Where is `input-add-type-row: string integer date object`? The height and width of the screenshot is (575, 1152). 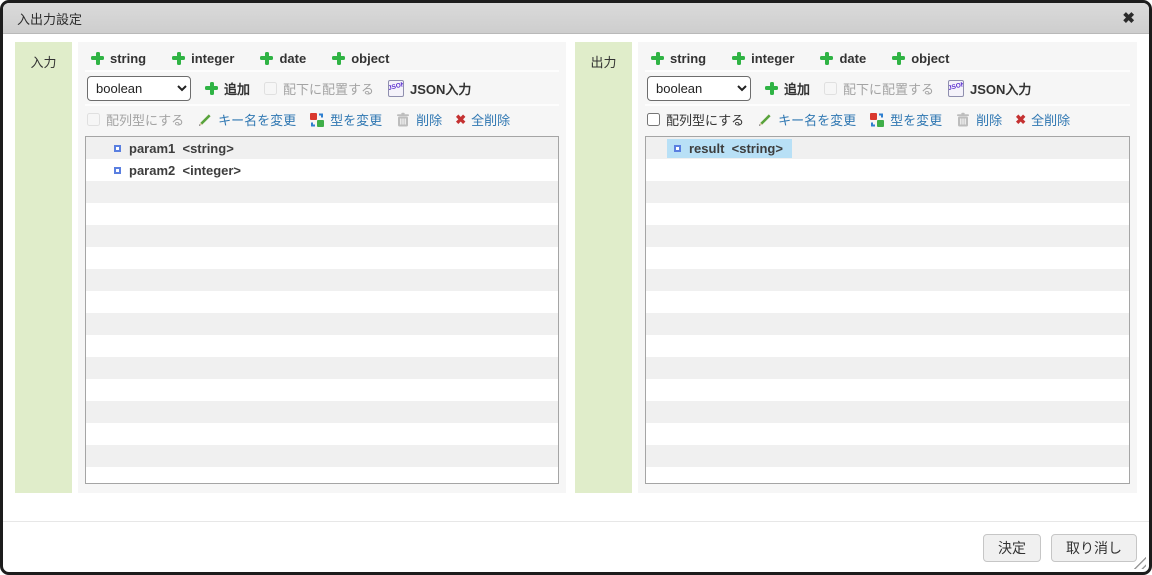 input-add-type-row: string integer date object is located at coordinates (322, 59).